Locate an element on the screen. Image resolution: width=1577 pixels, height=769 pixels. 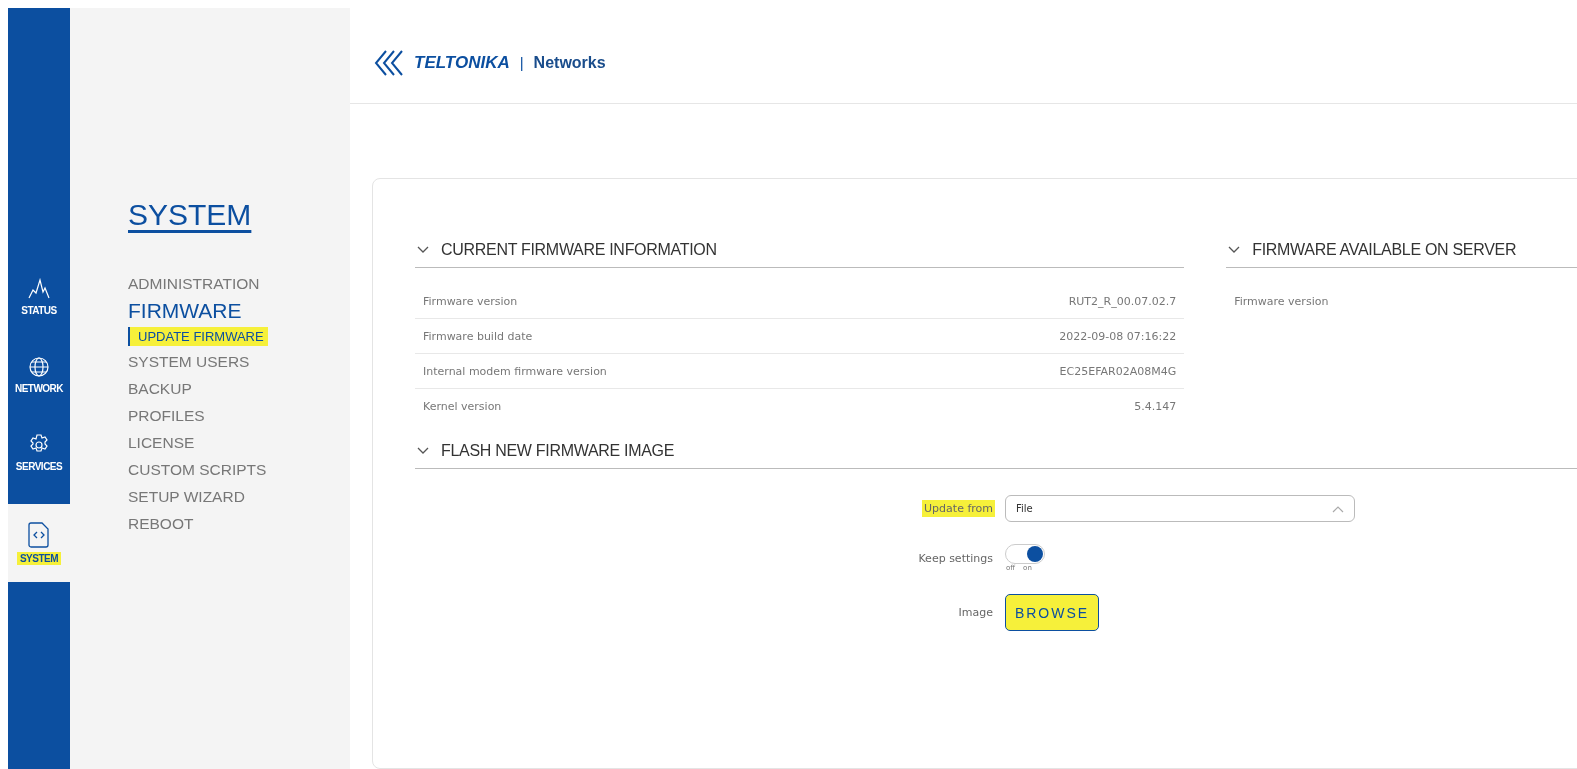
section-title: CURRENT FIRMWARE INFORMATION is located at coordinates (579, 250).